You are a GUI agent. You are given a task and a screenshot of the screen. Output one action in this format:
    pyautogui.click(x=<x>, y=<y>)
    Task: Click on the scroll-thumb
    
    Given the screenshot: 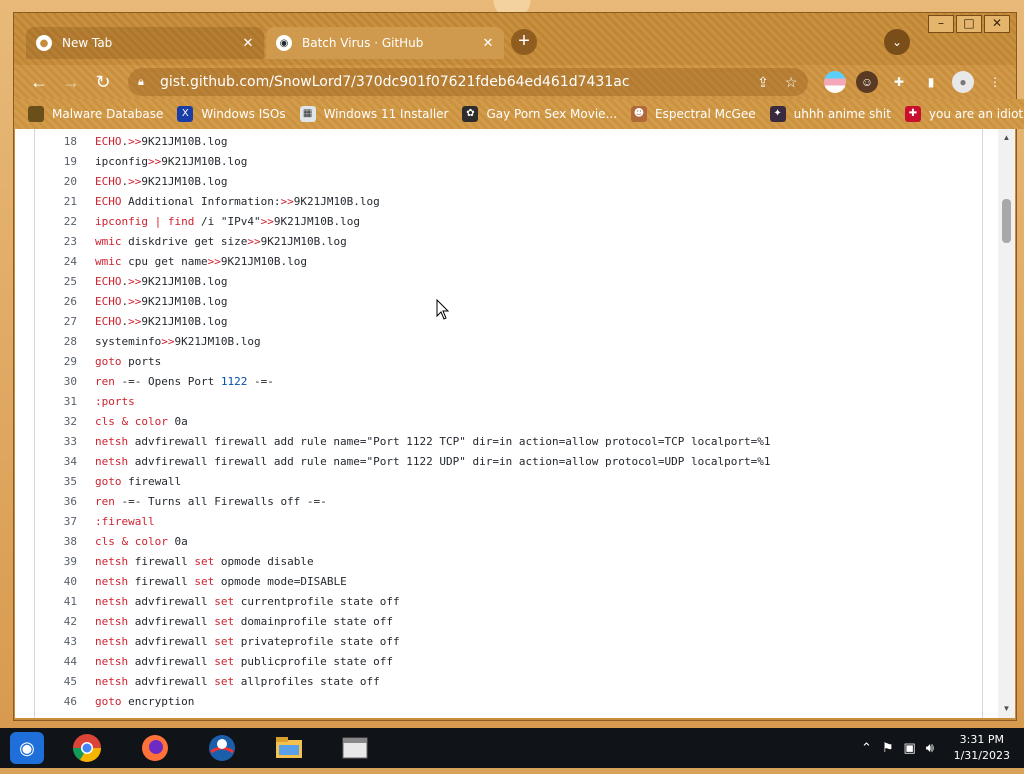 What is the action you would take?
    pyautogui.click(x=1006, y=221)
    